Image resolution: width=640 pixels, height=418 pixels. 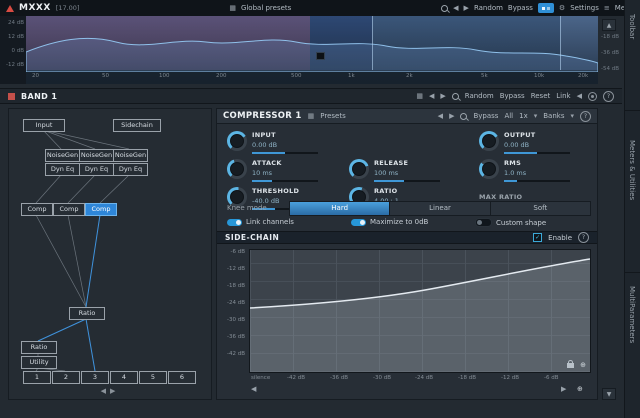 I want to click on next-preset-icon: ▶, so click(x=466, y=8).